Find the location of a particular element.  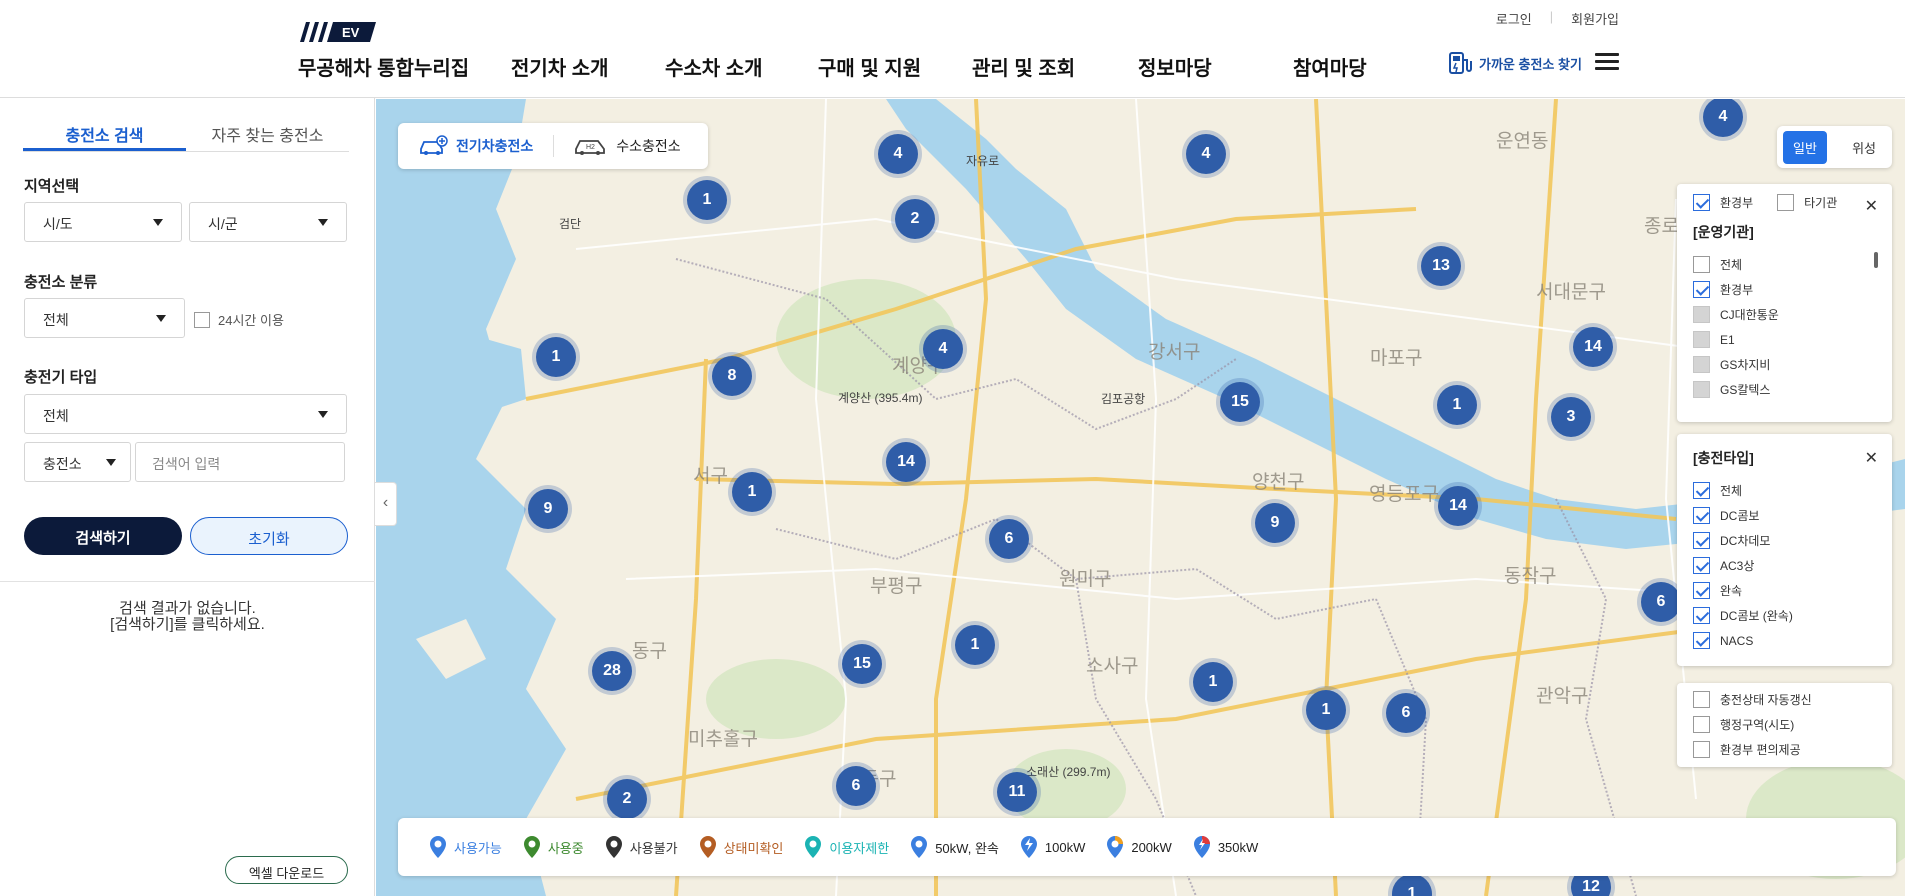

operator-item: CJ대한통운 is located at coordinates (1784, 314).